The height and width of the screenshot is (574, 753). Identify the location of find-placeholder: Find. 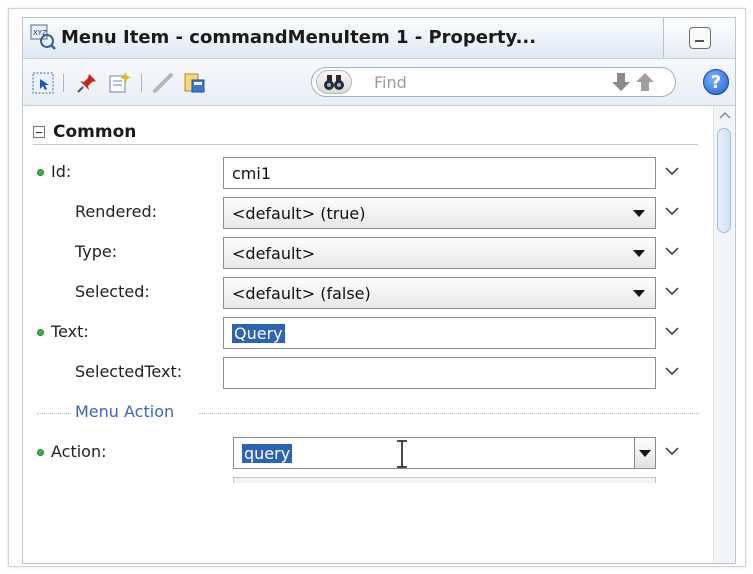
(390, 82).